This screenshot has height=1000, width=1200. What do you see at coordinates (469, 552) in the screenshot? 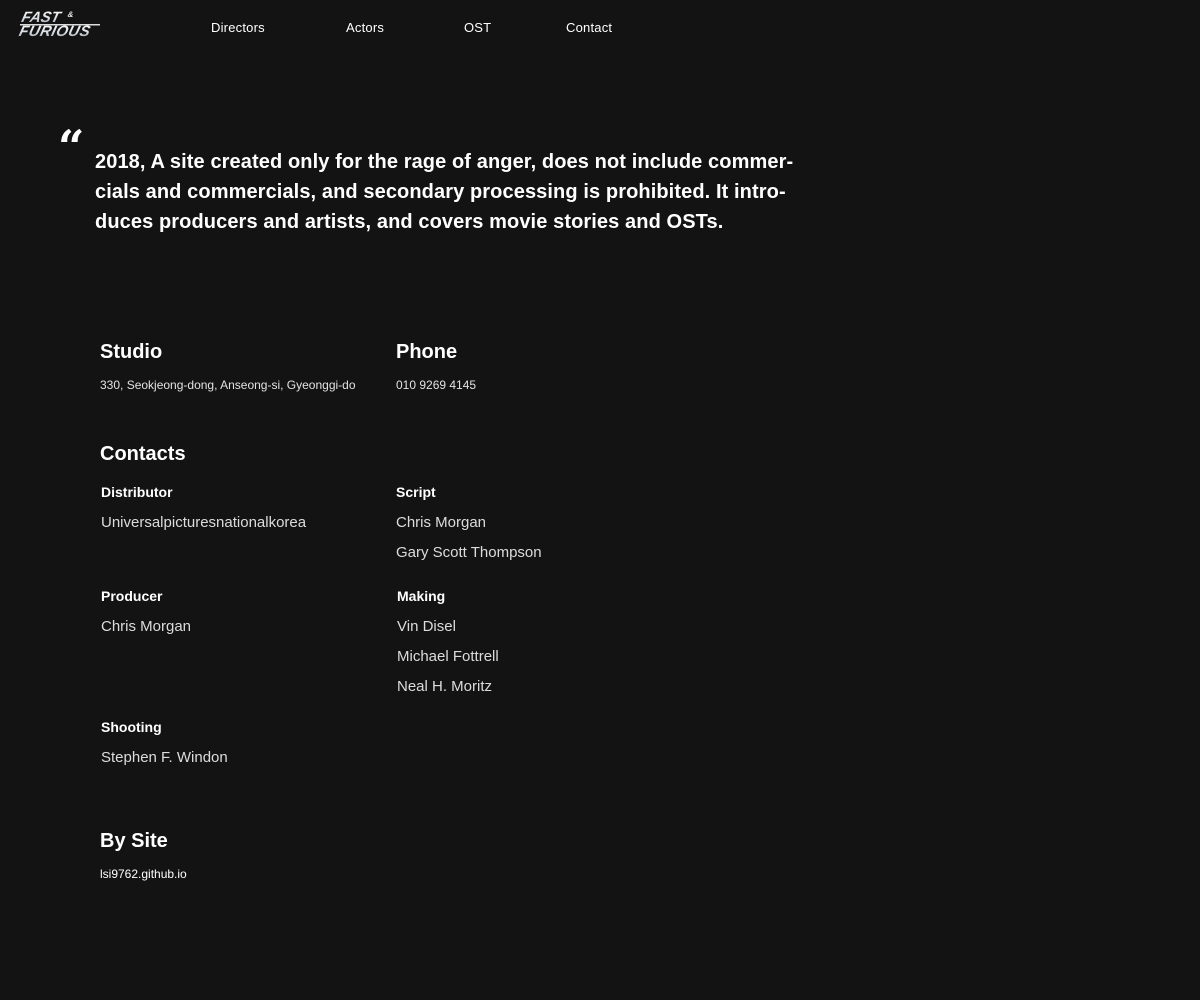
I see `script-name: Gary Scott Thompson` at bounding box center [469, 552].